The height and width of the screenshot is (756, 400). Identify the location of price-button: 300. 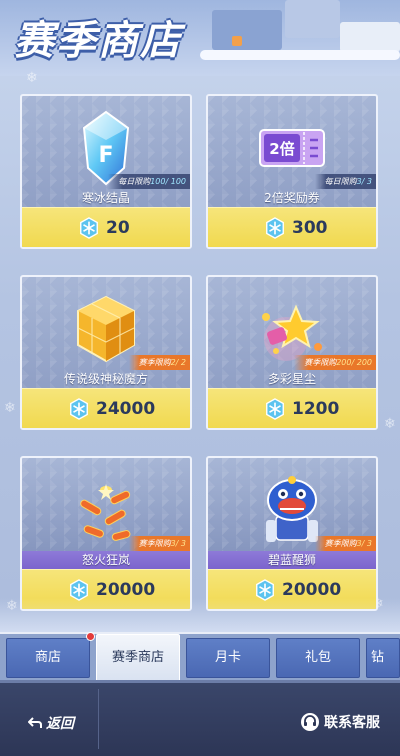
(292, 227).